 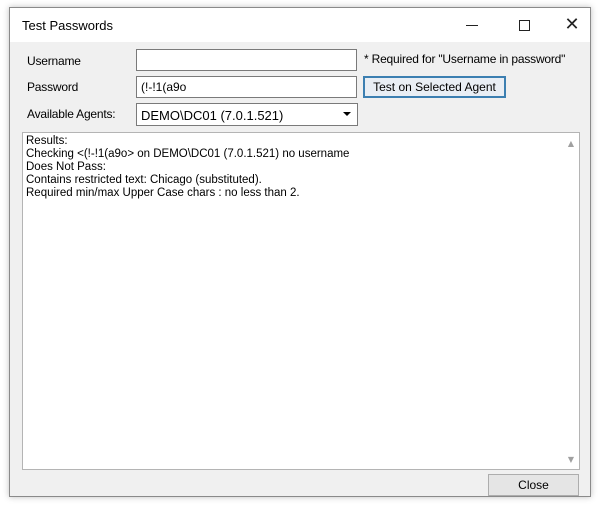 I want to click on scroll-up-icon: ▲, so click(x=571, y=144).